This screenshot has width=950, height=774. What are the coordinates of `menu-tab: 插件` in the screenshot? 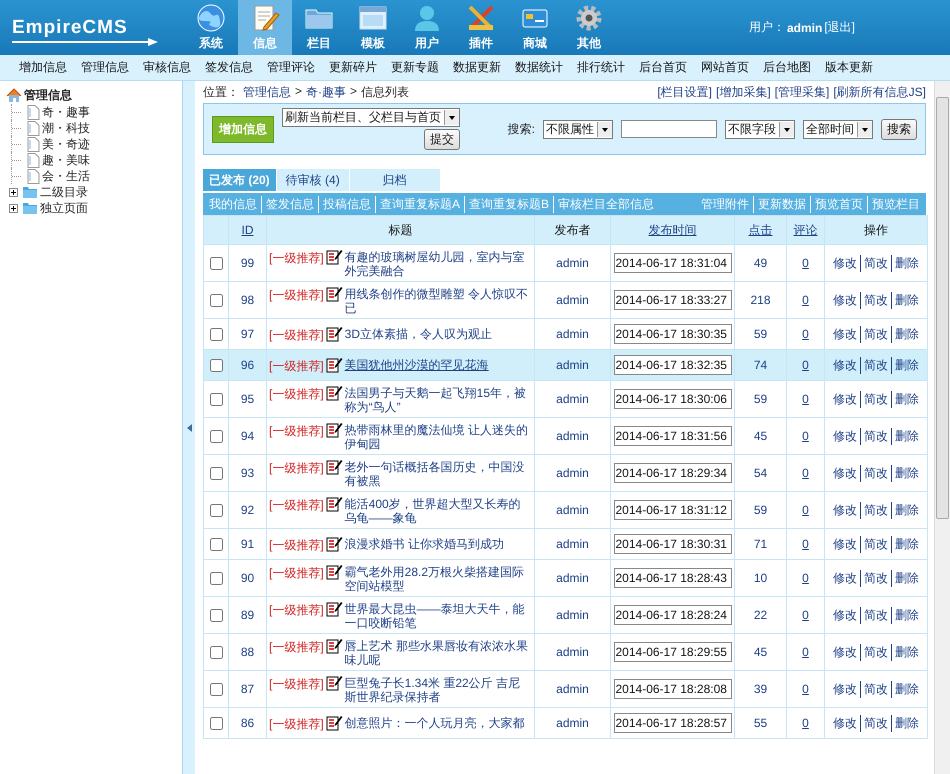 It's located at (481, 27).